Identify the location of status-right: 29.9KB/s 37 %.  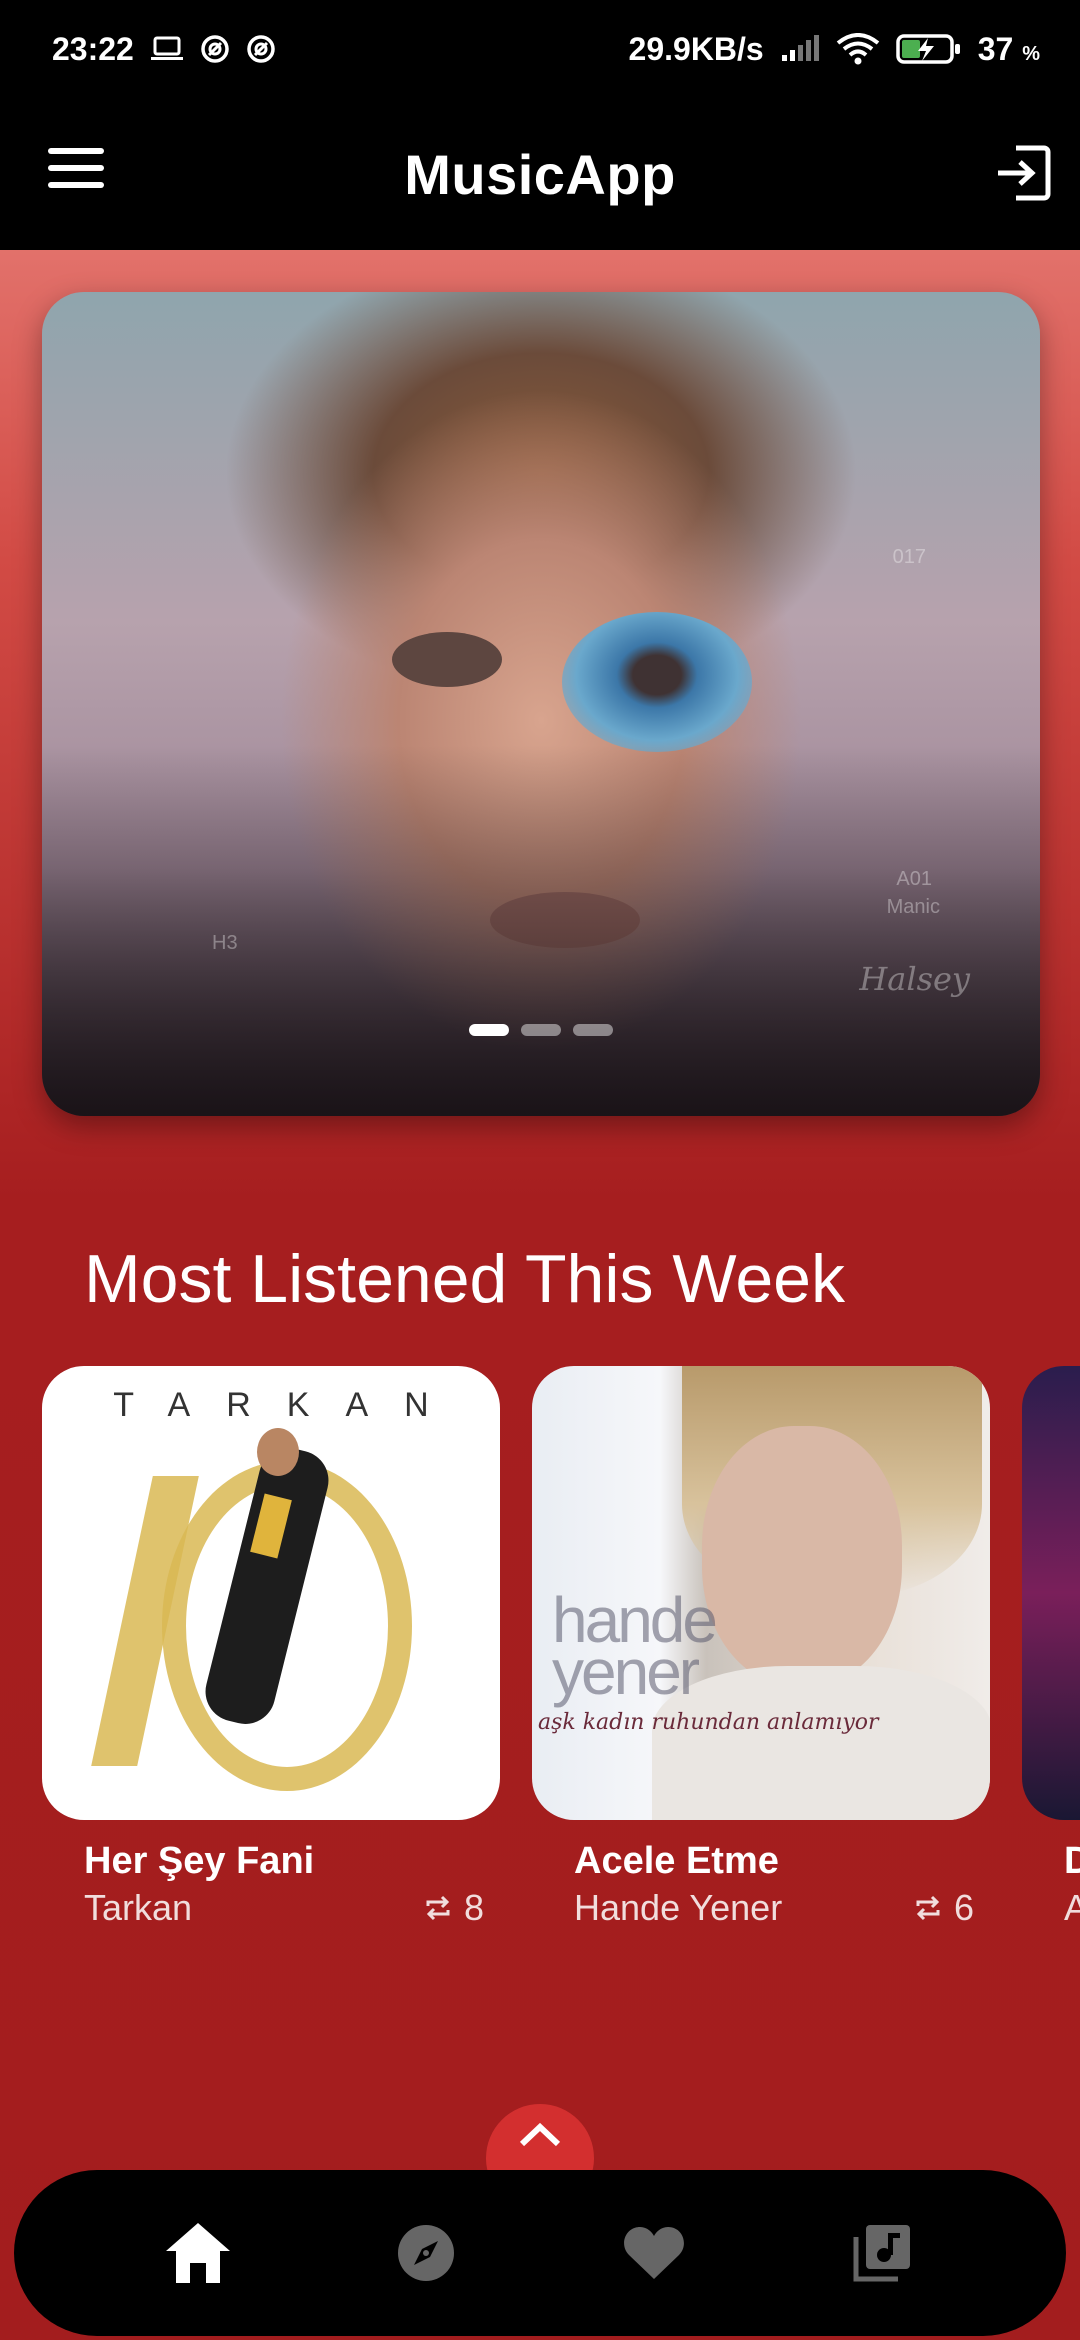
(834, 49).